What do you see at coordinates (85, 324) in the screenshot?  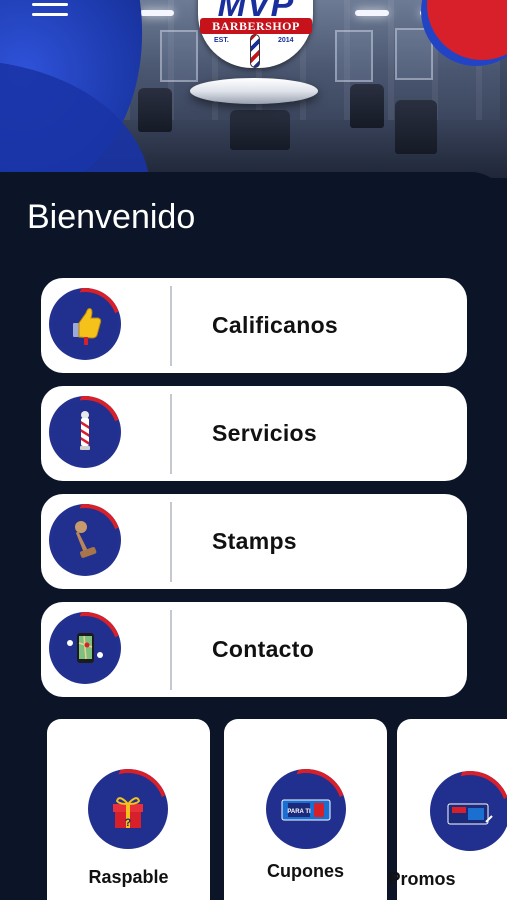 I see `thumbs-up-icon` at bounding box center [85, 324].